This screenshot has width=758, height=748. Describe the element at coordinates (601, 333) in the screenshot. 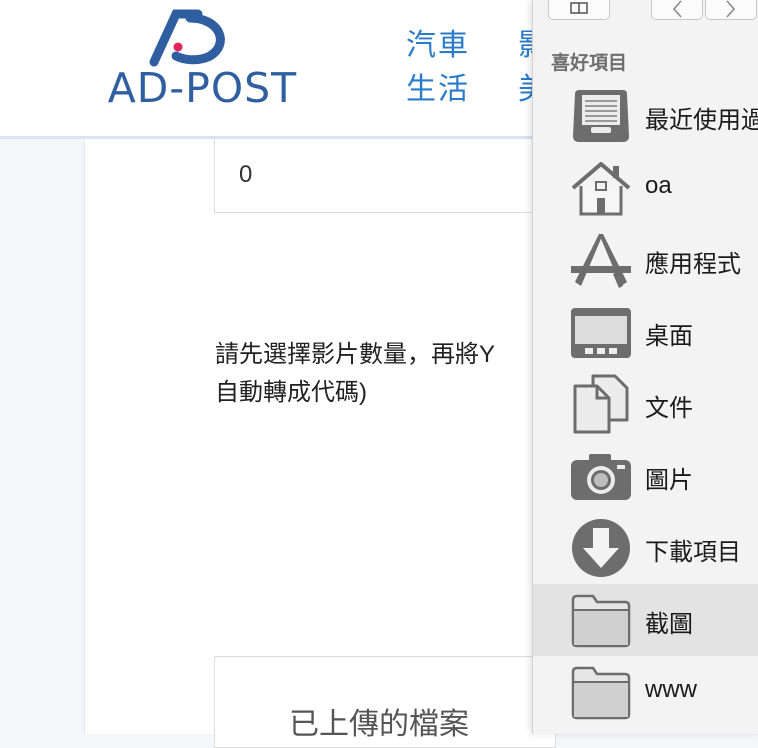

I see `desktop-icon` at that location.